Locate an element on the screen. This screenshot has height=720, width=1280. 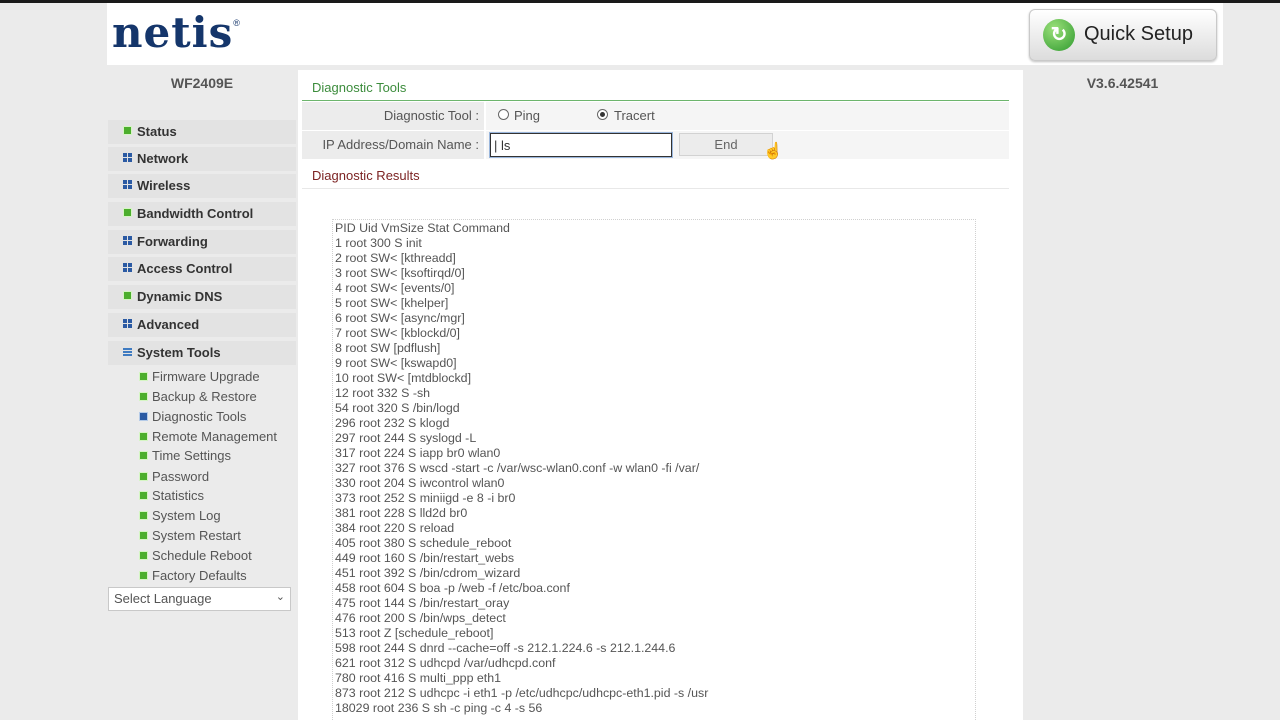
result-line: 54 root 320 S /bin/logd is located at coordinates (397, 408).